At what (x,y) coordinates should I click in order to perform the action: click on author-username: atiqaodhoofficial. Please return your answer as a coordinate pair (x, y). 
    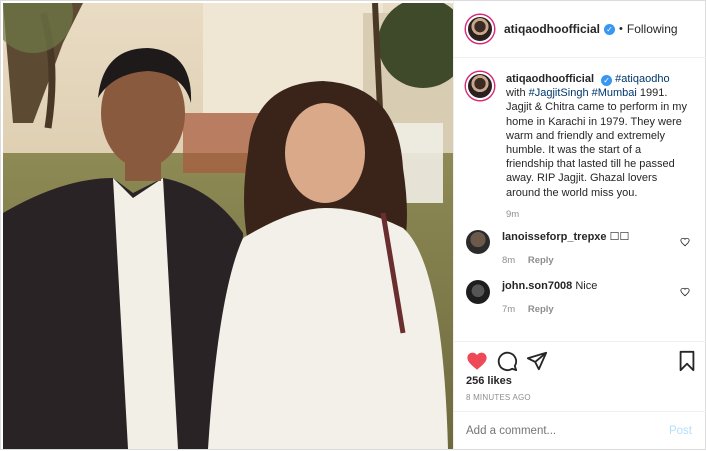
    Looking at the image, I should click on (552, 29).